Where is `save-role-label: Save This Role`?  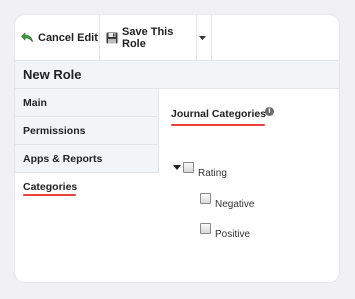
save-role-label: Save This Role is located at coordinates (148, 37).